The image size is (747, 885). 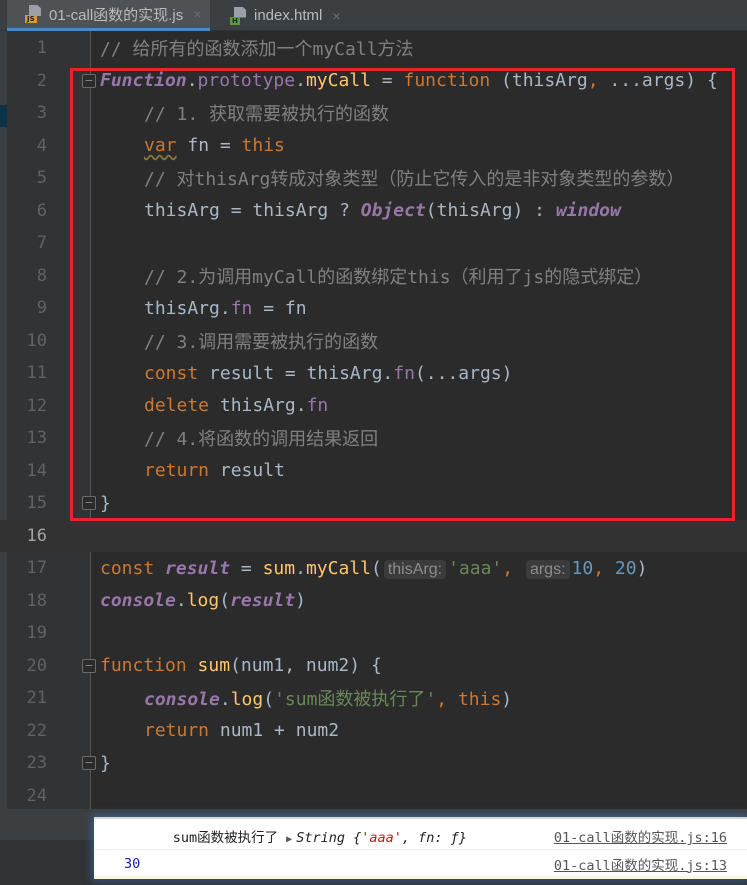 I want to click on comment: // 对thisArg转成对象类型（防止它传入的是非对象类型的参数）, so click(x=414, y=180).